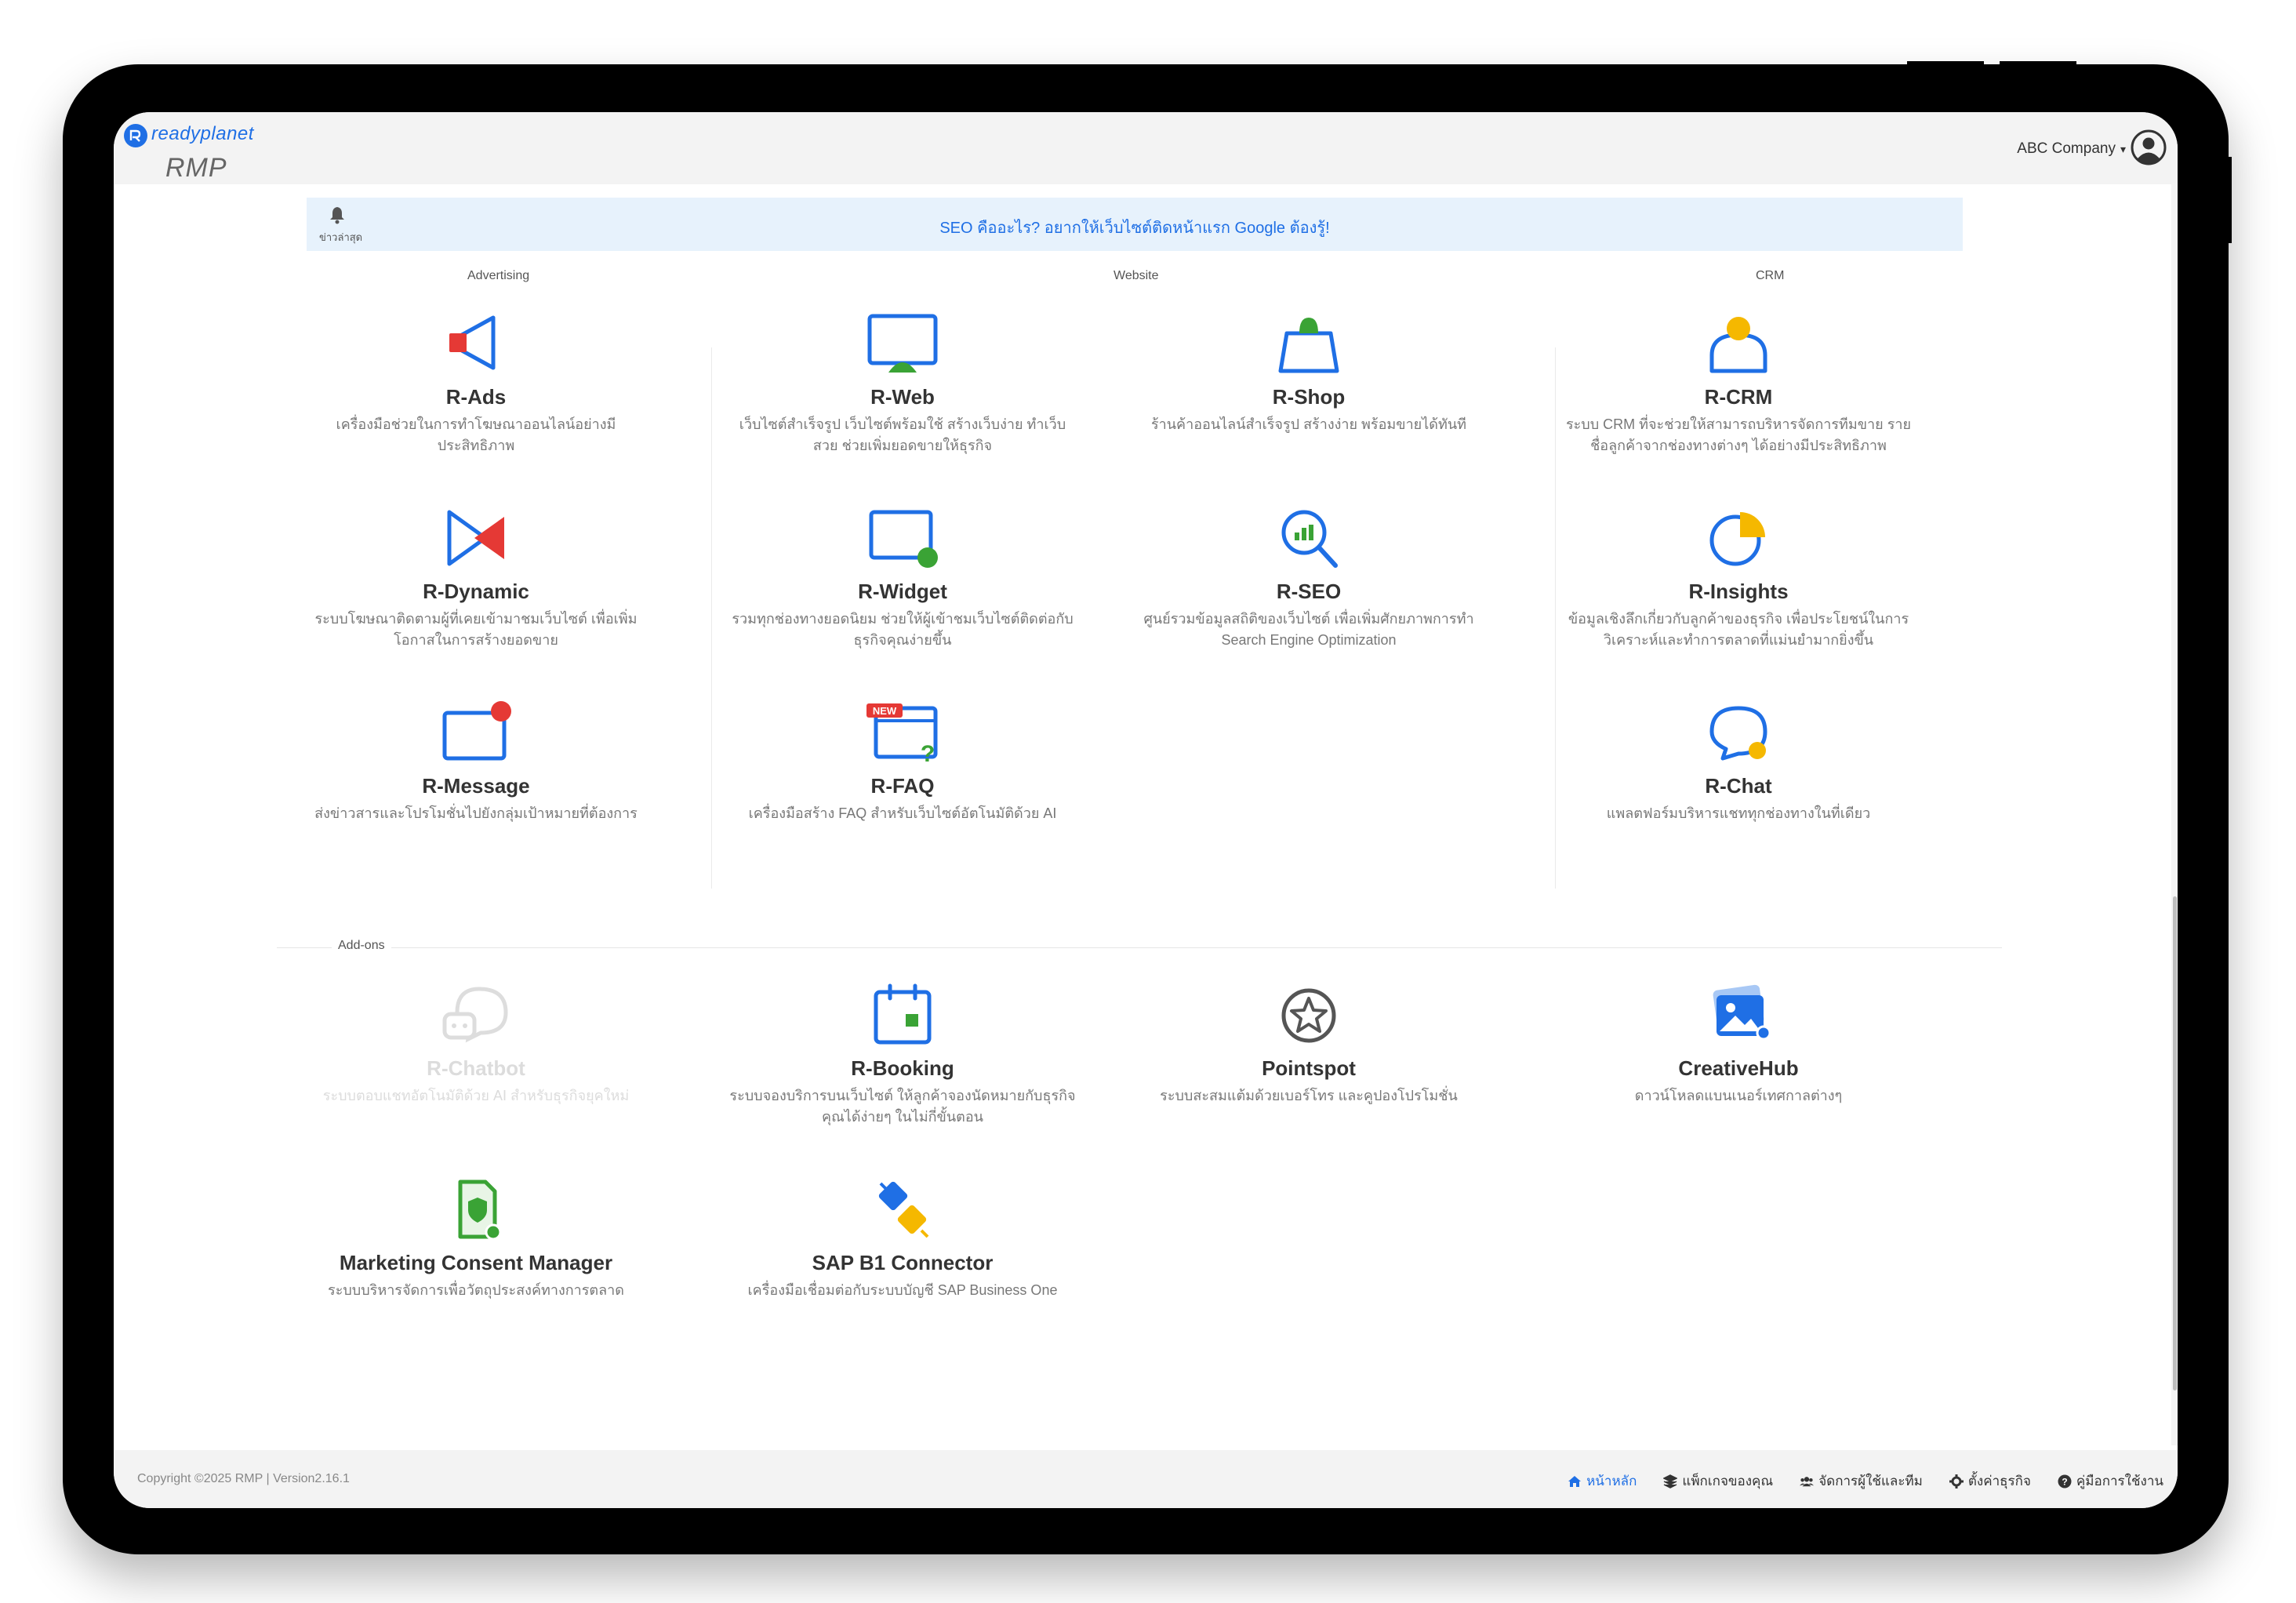  Describe the element at coordinates (2149, 147) in the screenshot. I see `user-account-icon` at that location.